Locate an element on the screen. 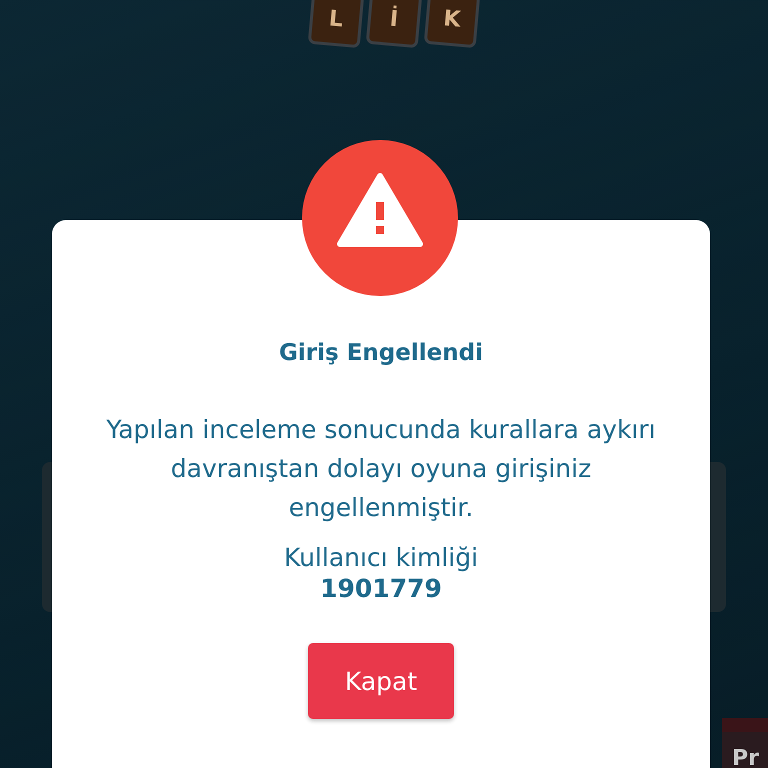 The width and height of the screenshot is (768, 768). card-label: Pr is located at coordinates (745, 756).